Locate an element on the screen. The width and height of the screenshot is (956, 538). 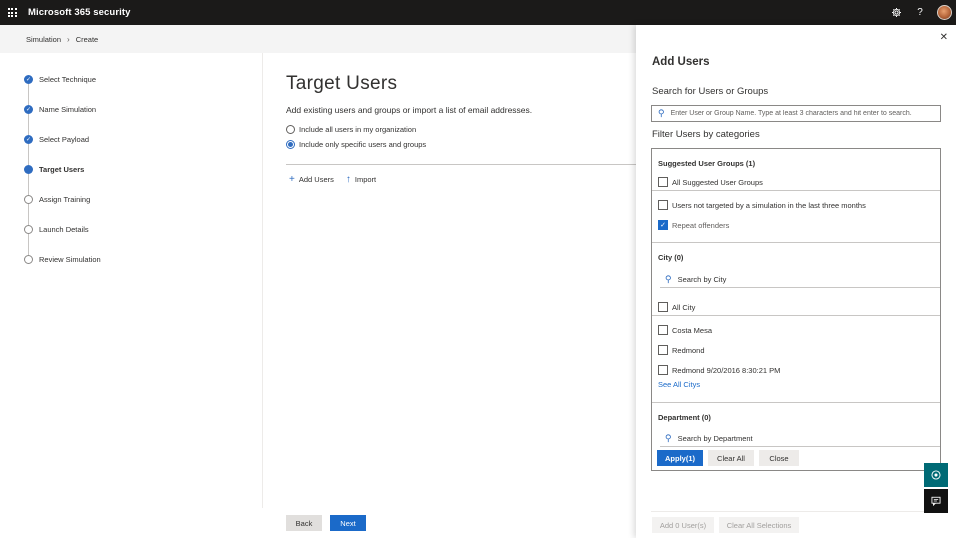
checkbox-redmond: Redmond is located at coordinates (681, 350).